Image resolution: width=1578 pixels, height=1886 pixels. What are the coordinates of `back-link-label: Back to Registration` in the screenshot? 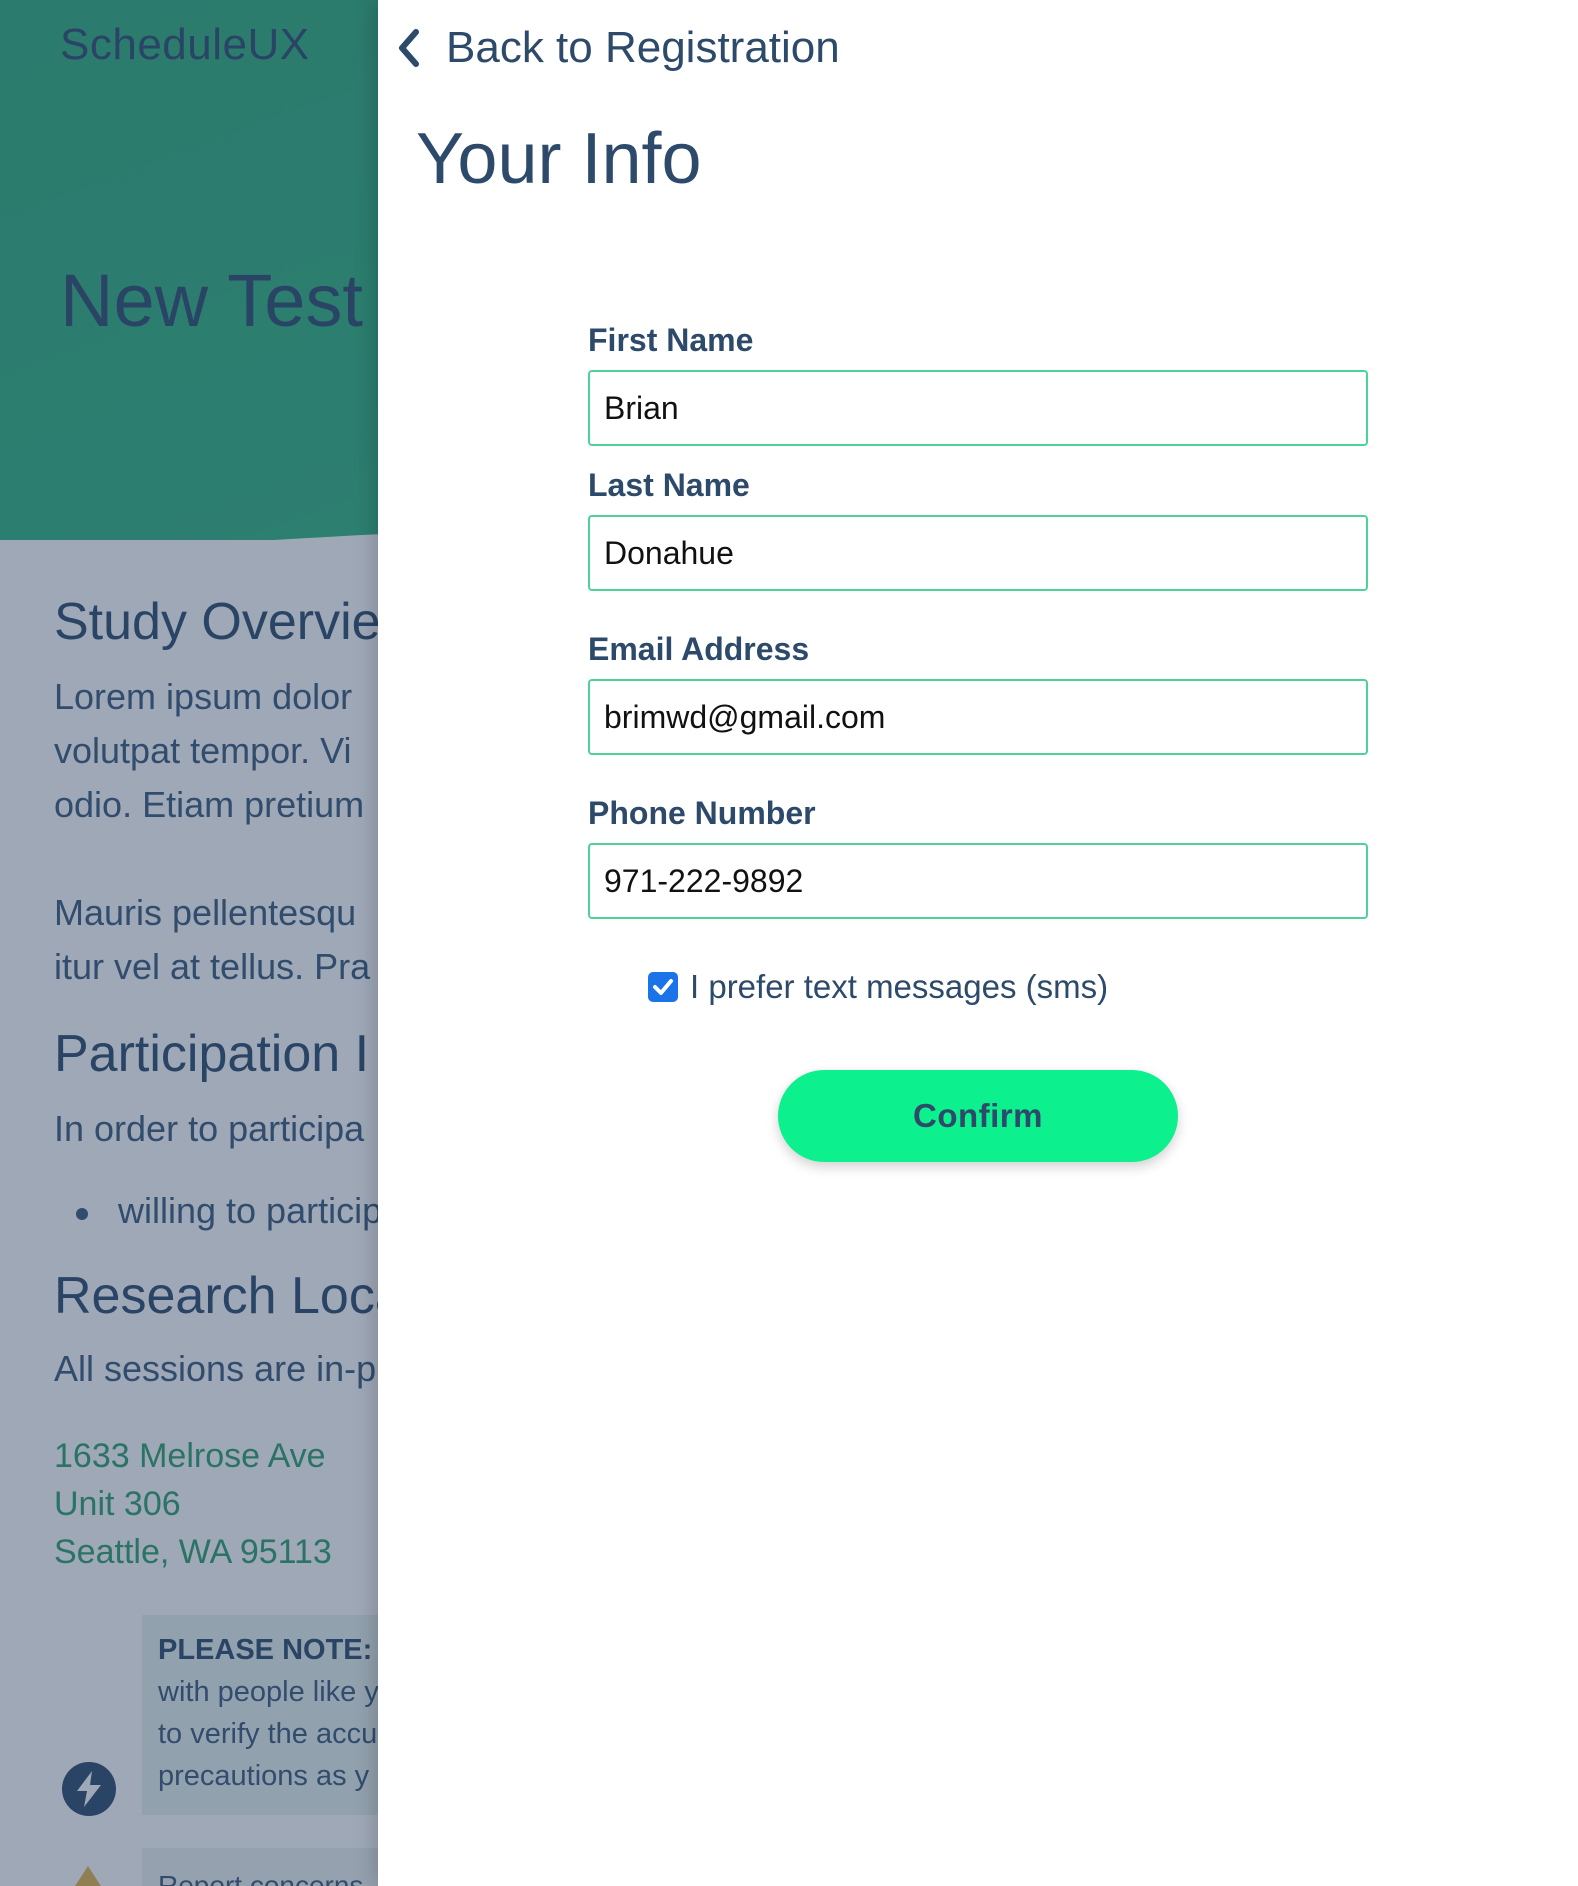 It's located at (643, 47).